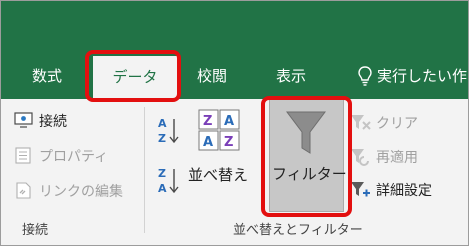 The width and height of the screenshot is (469, 246). Describe the element at coordinates (23, 122) in the screenshot. I see `connections-icon` at that location.